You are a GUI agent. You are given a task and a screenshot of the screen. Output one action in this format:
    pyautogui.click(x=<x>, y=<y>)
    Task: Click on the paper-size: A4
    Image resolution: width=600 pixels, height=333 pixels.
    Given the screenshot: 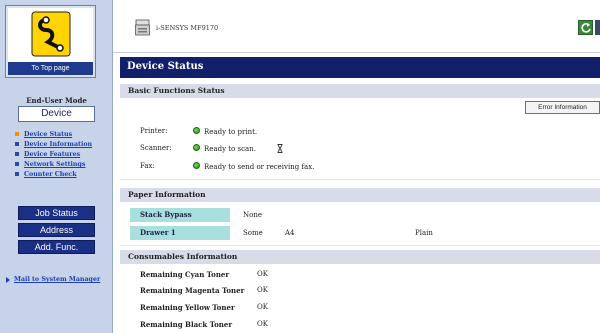 What is the action you would take?
    pyautogui.click(x=290, y=233)
    